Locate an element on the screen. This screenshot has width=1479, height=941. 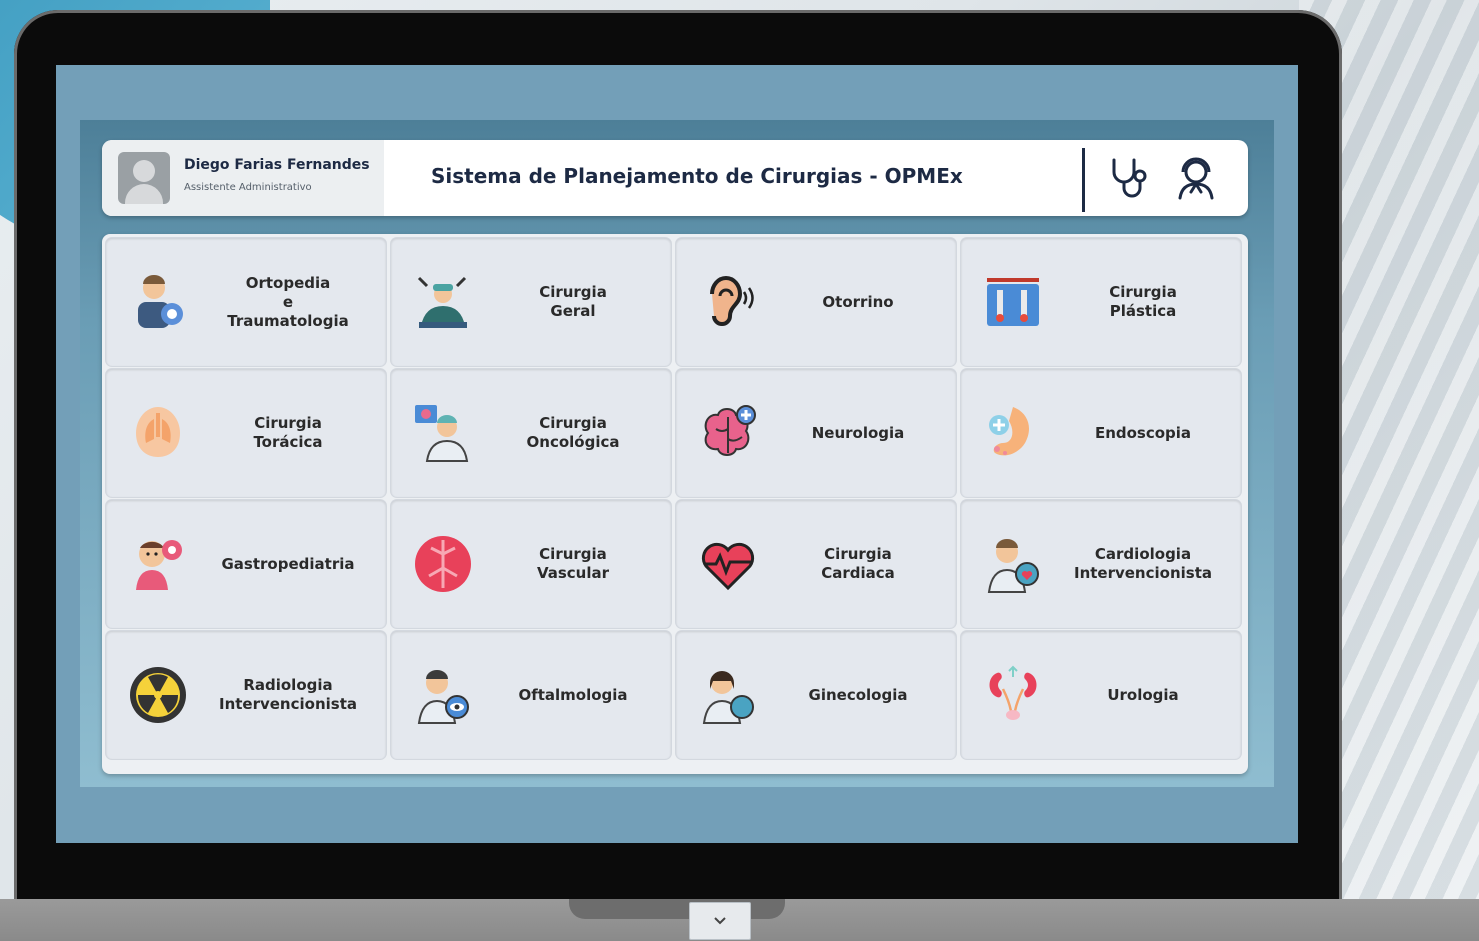
specialty-card-cirurgia-geral: Cirurgia Geral is located at coordinates (531, 302).